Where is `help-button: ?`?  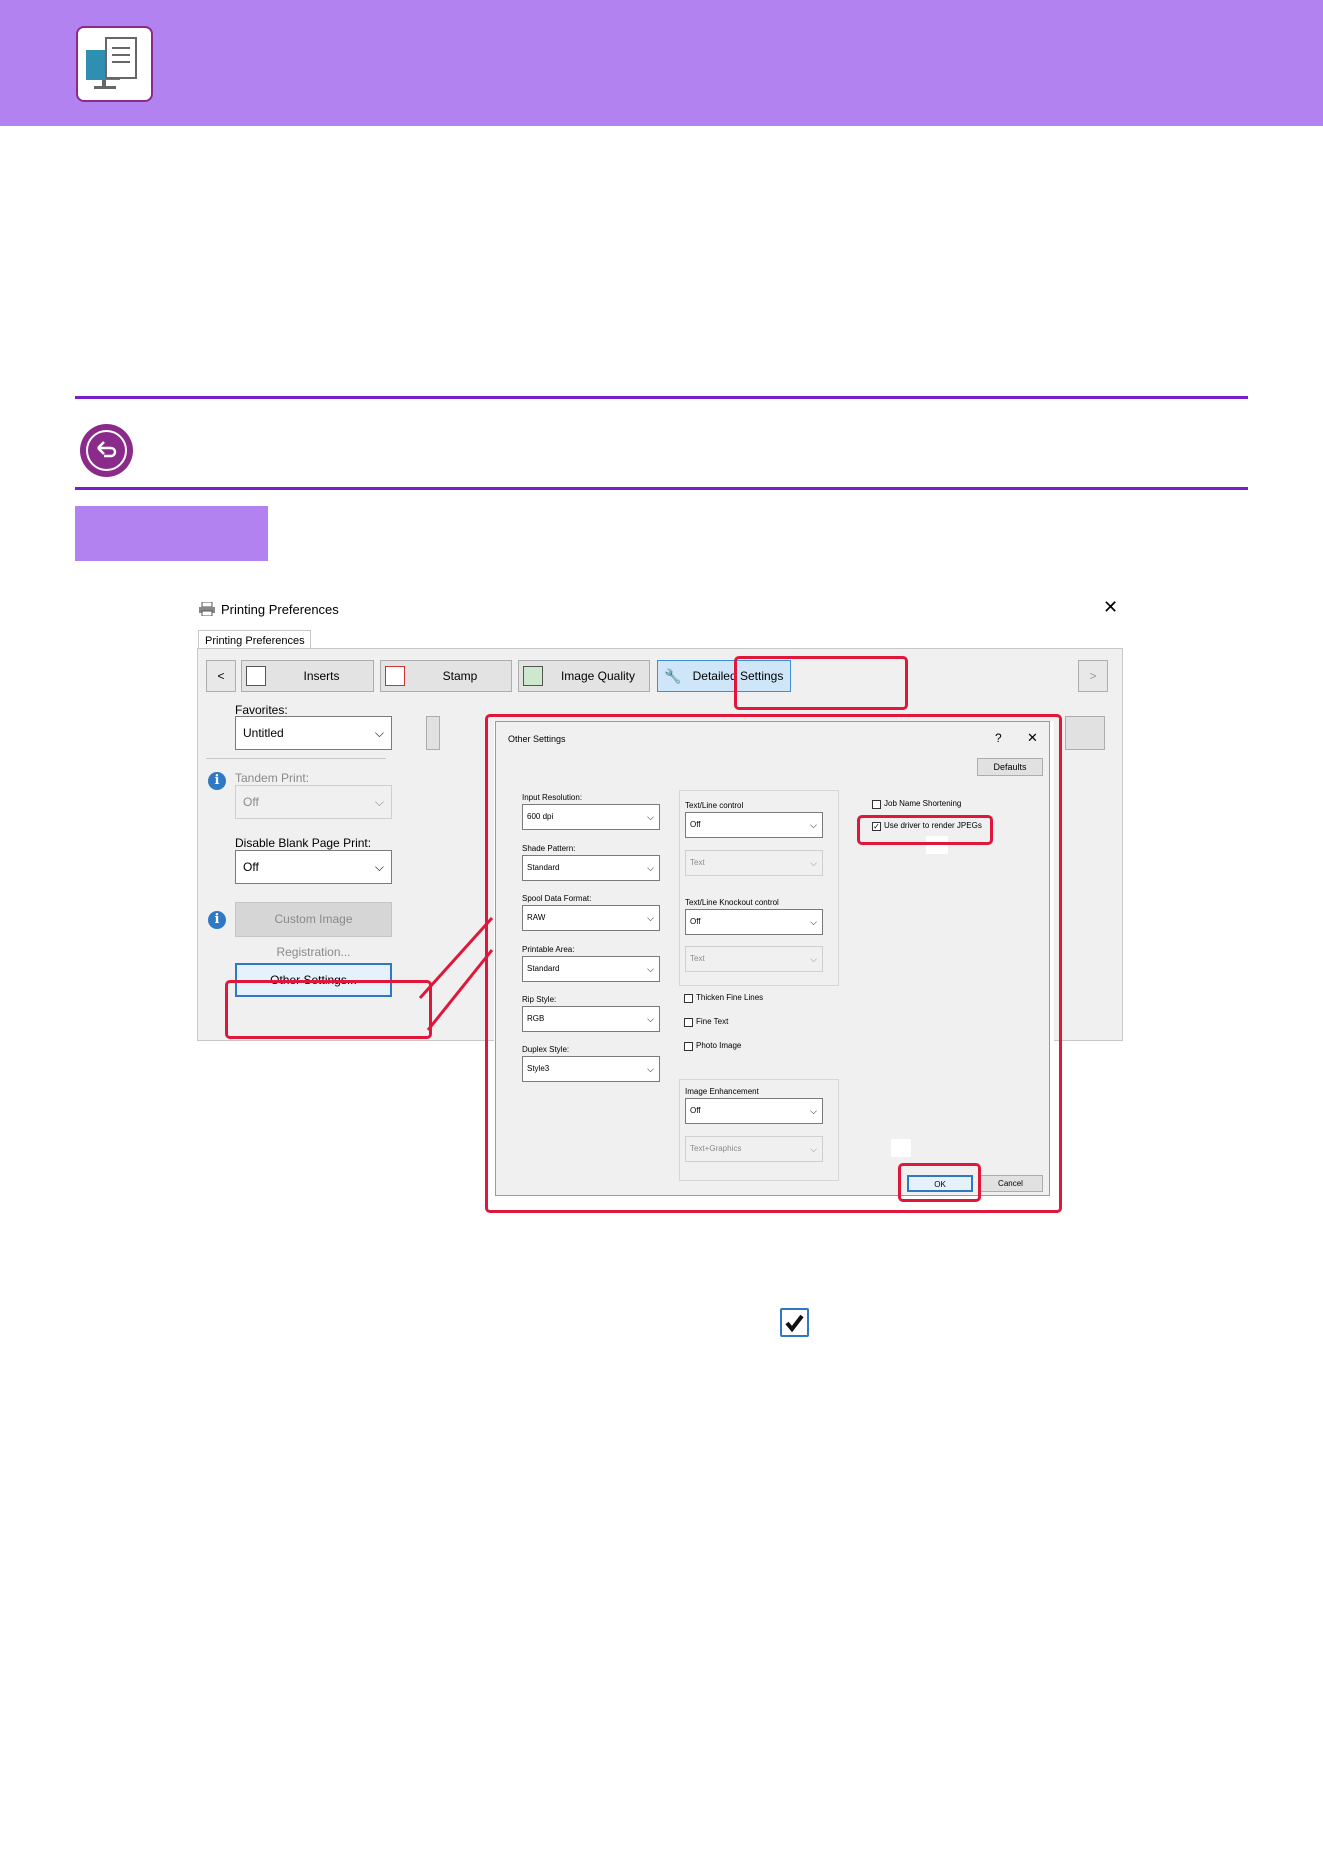 help-button: ? is located at coordinates (998, 738).